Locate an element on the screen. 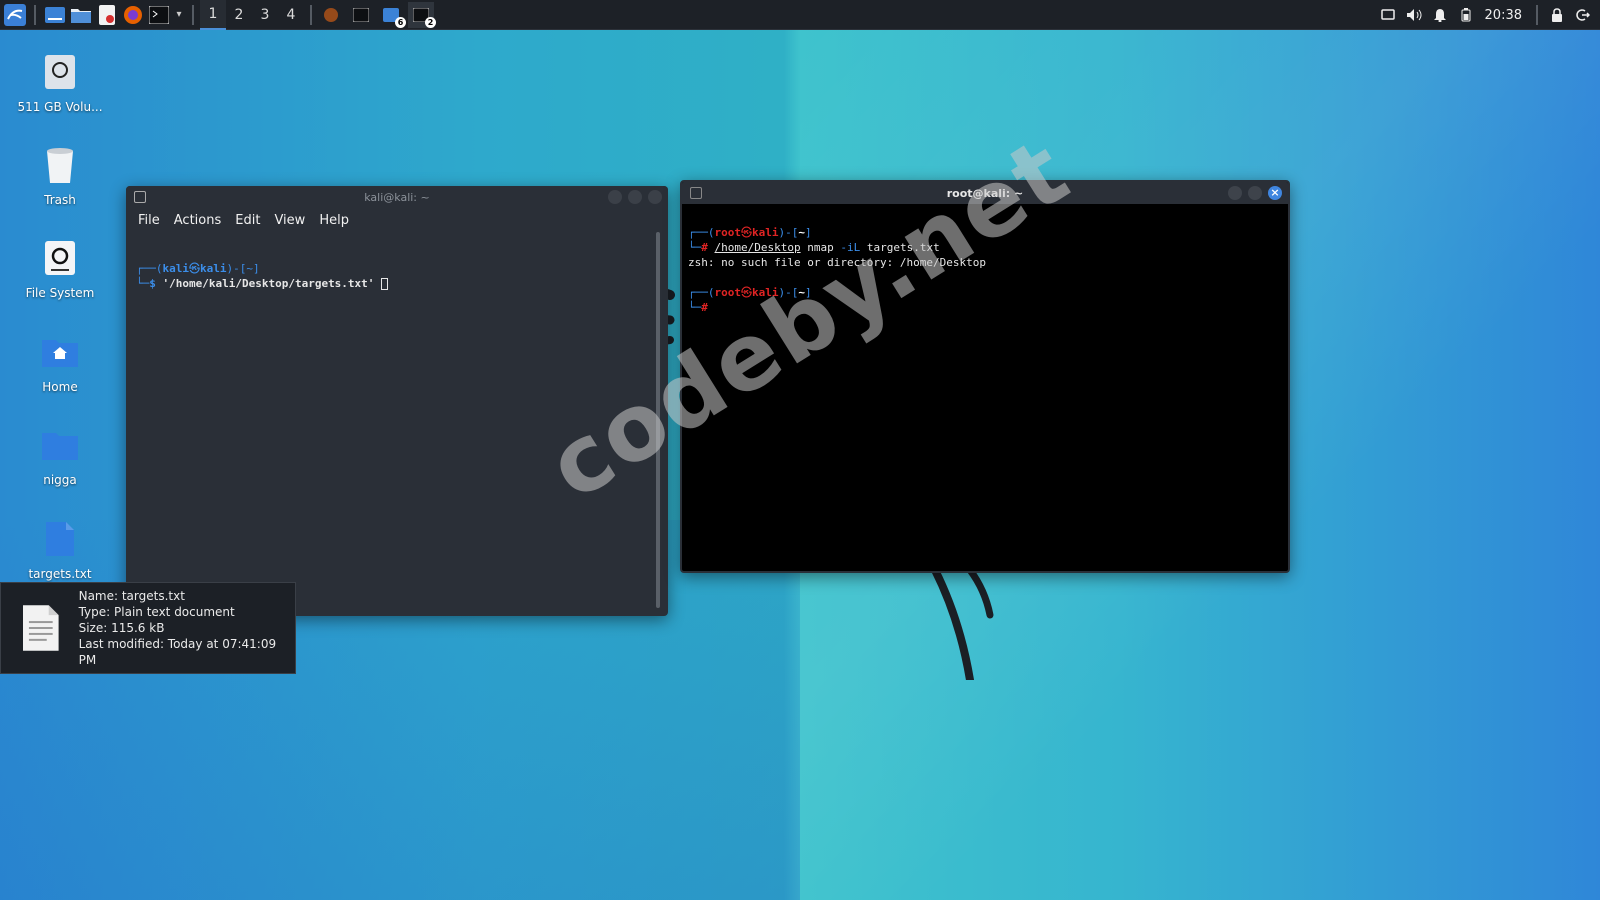 This screenshot has height=900, width=1600. logout-icon is located at coordinates (1583, 15).